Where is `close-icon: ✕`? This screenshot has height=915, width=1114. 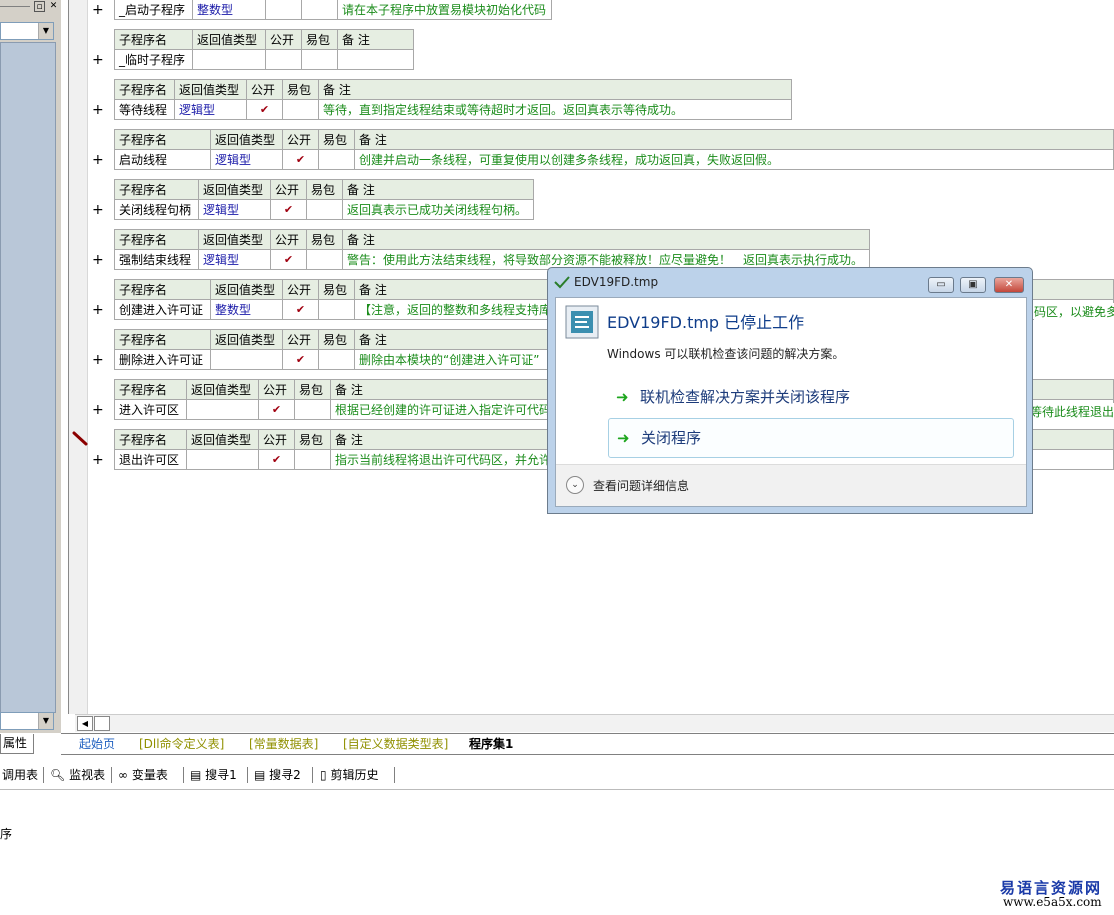
close-icon: ✕ is located at coordinates (53, 6).